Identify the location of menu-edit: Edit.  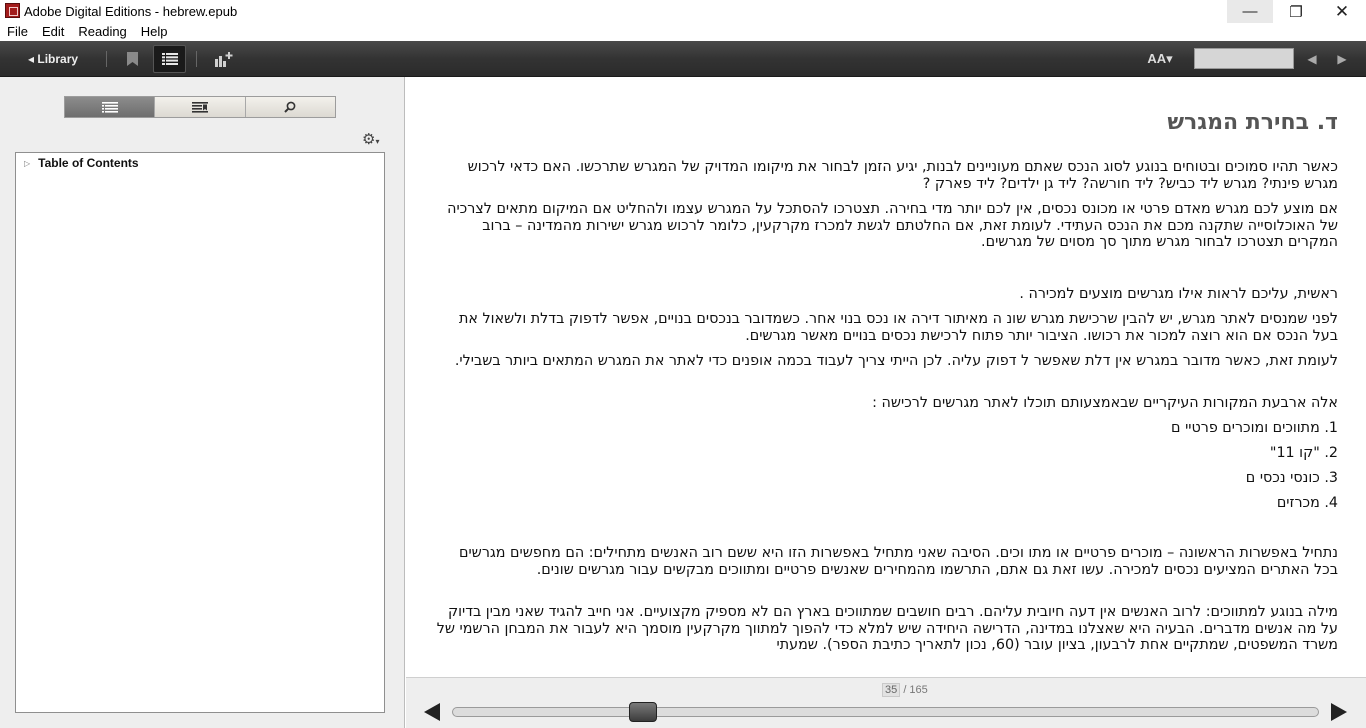
(53, 32).